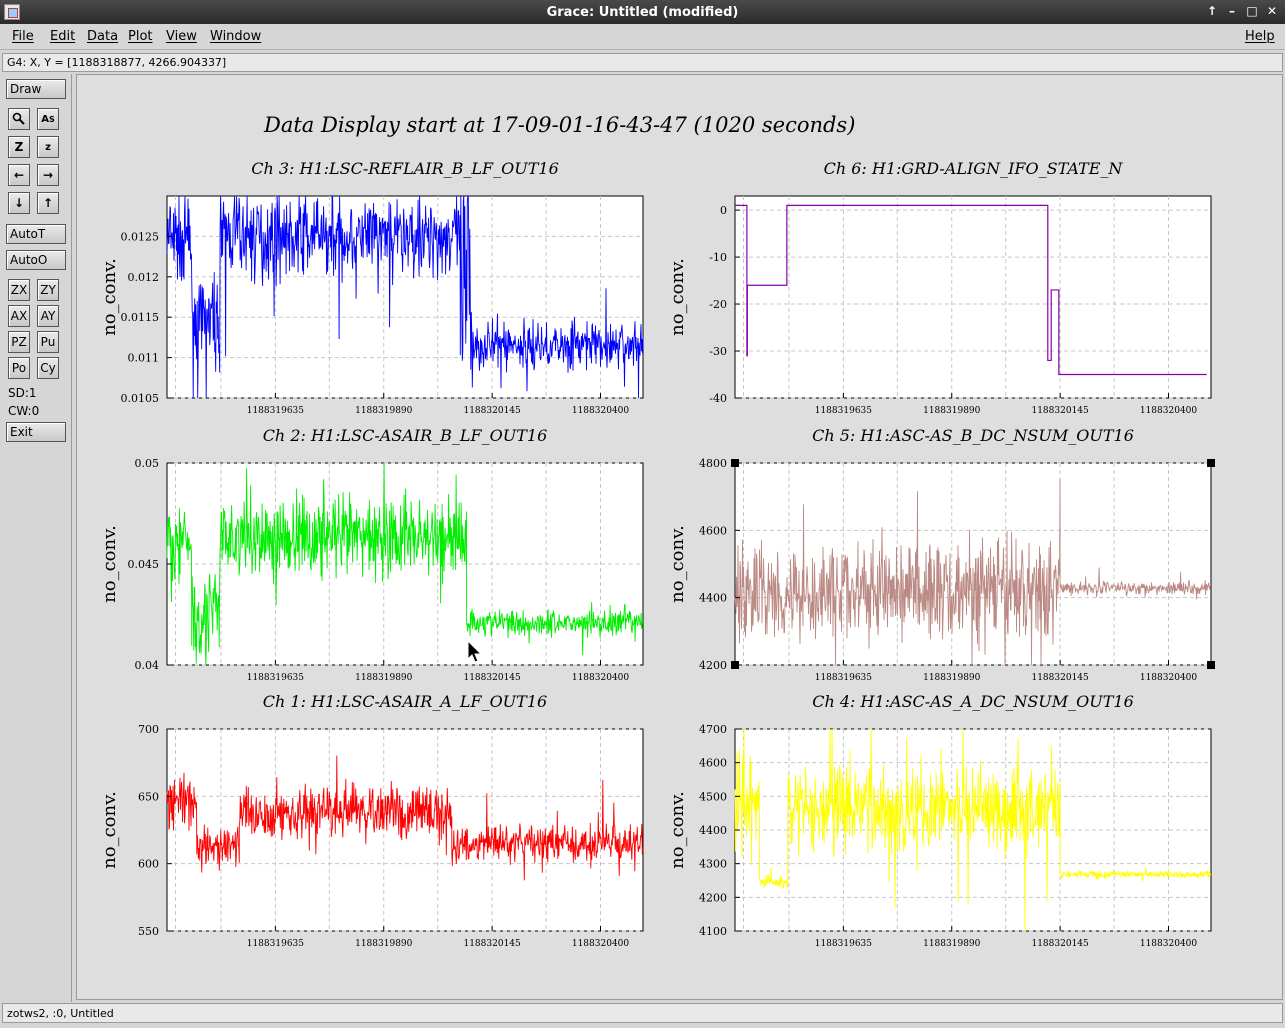 The image size is (1285, 1028). I want to click on menu-file: File, so click(23, 36).